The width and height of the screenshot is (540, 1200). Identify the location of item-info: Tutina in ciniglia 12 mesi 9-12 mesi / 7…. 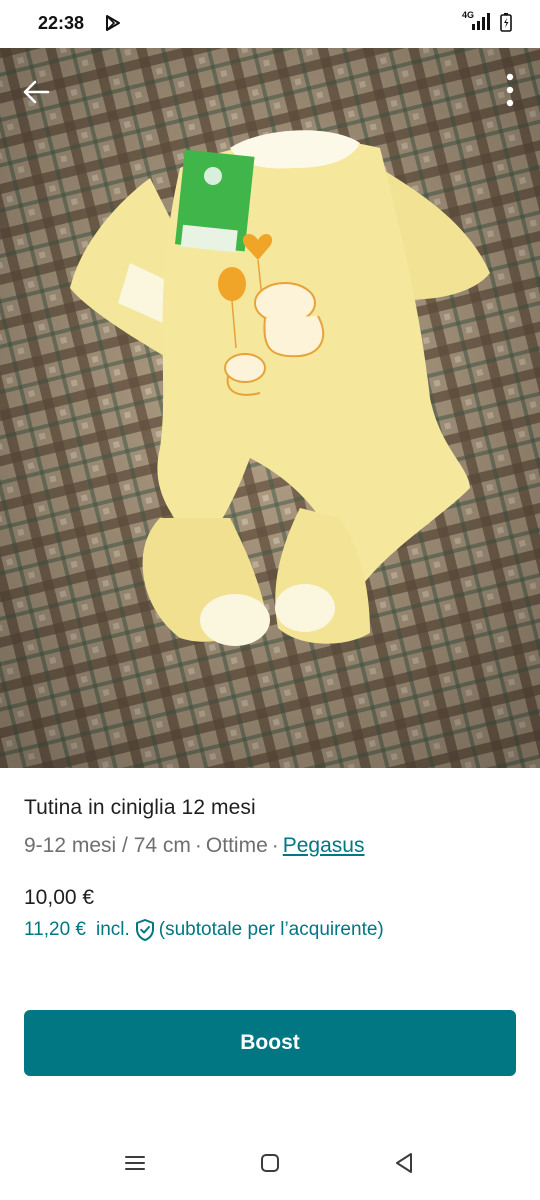
(270, 827).